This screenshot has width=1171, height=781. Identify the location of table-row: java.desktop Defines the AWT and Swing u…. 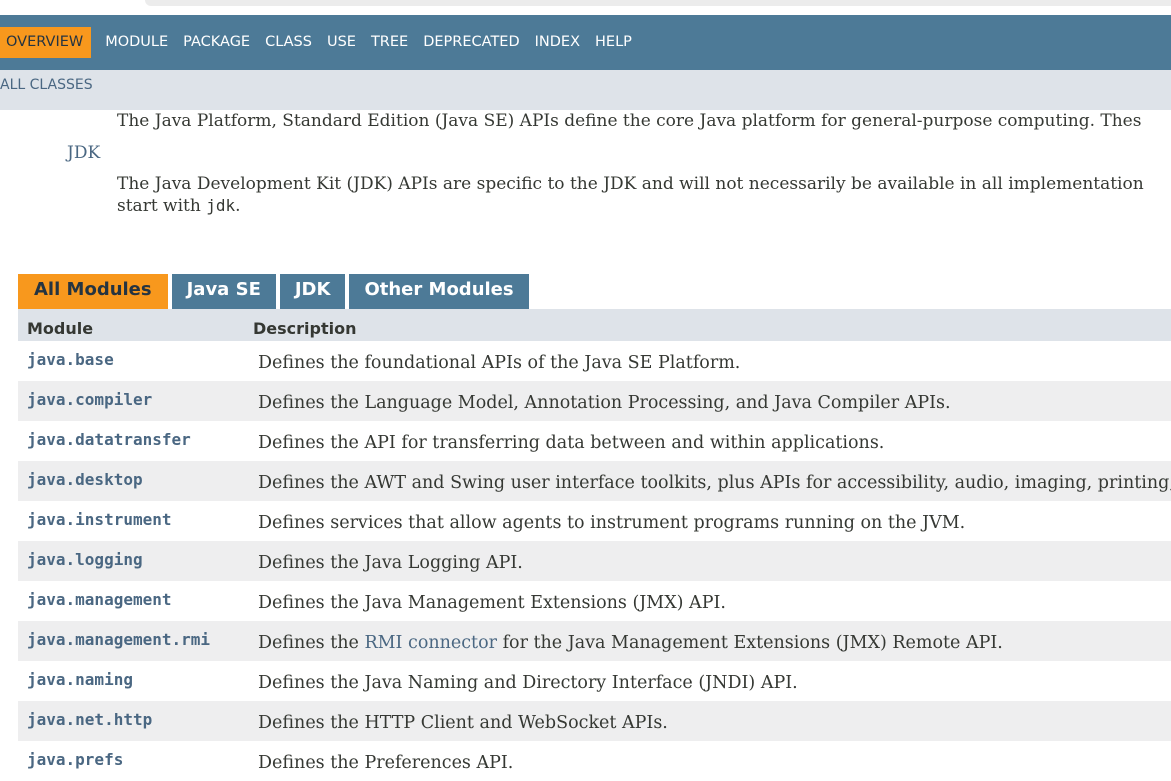
(594, 481).